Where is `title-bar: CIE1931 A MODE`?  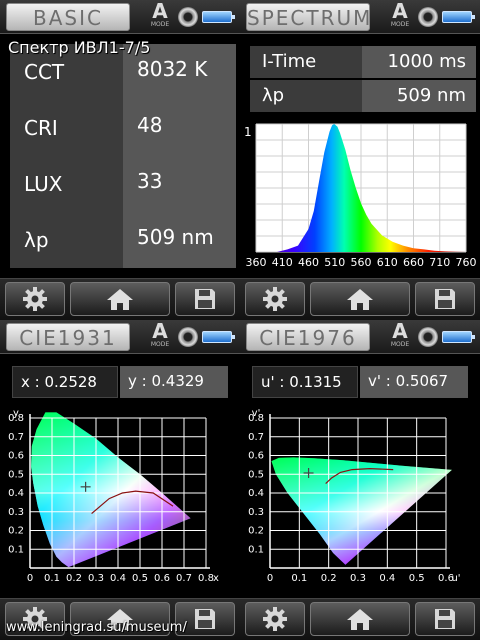
title-bar: CIE1931 A MODE is located at coordinates (120, 337).